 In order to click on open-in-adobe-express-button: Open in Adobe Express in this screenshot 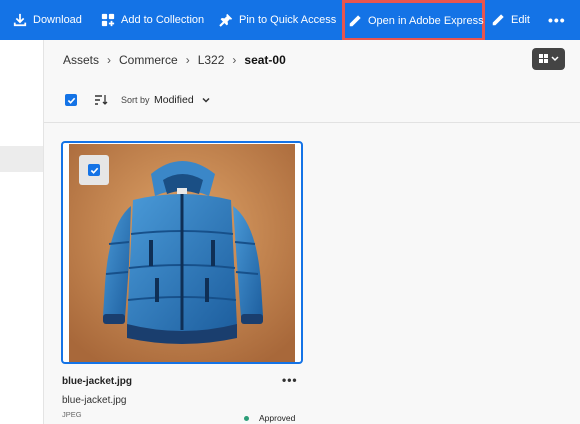, I will do `click(413, 20)`.